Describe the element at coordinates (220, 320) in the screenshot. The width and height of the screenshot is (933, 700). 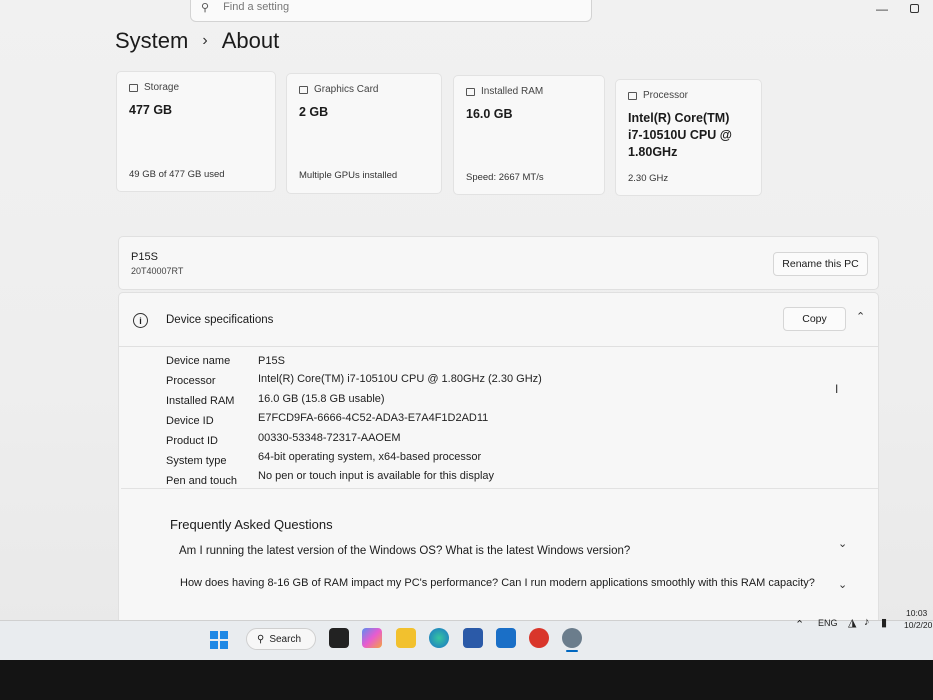
I see `specs-title: Device specifications` at that location.